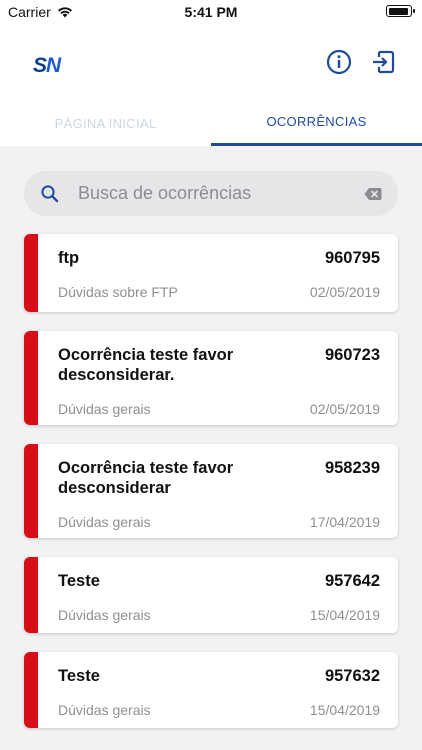 The width and height of the screenshot is (422, 750). Describe the element at coordinates (211, 690) in the screenshot. I see `occurrence-card: Teste 957632 Dúvidas gerais 15/04/2019` at that location.